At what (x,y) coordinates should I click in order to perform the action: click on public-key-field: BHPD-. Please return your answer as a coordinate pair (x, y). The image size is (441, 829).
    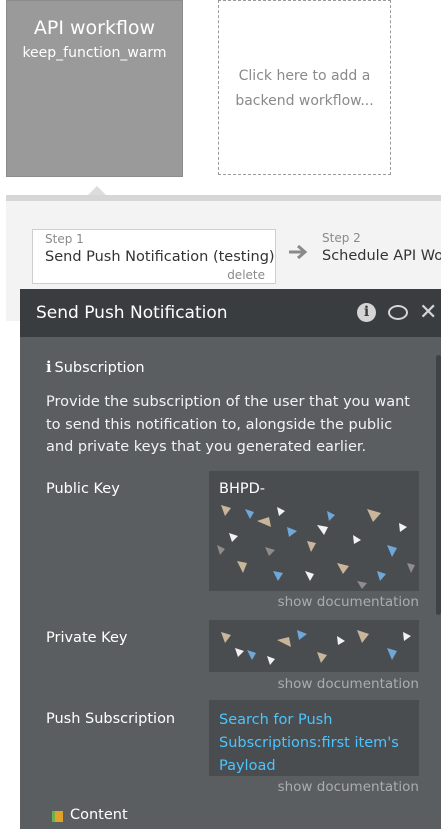
    Looking at the image, I should click on (314, 531).